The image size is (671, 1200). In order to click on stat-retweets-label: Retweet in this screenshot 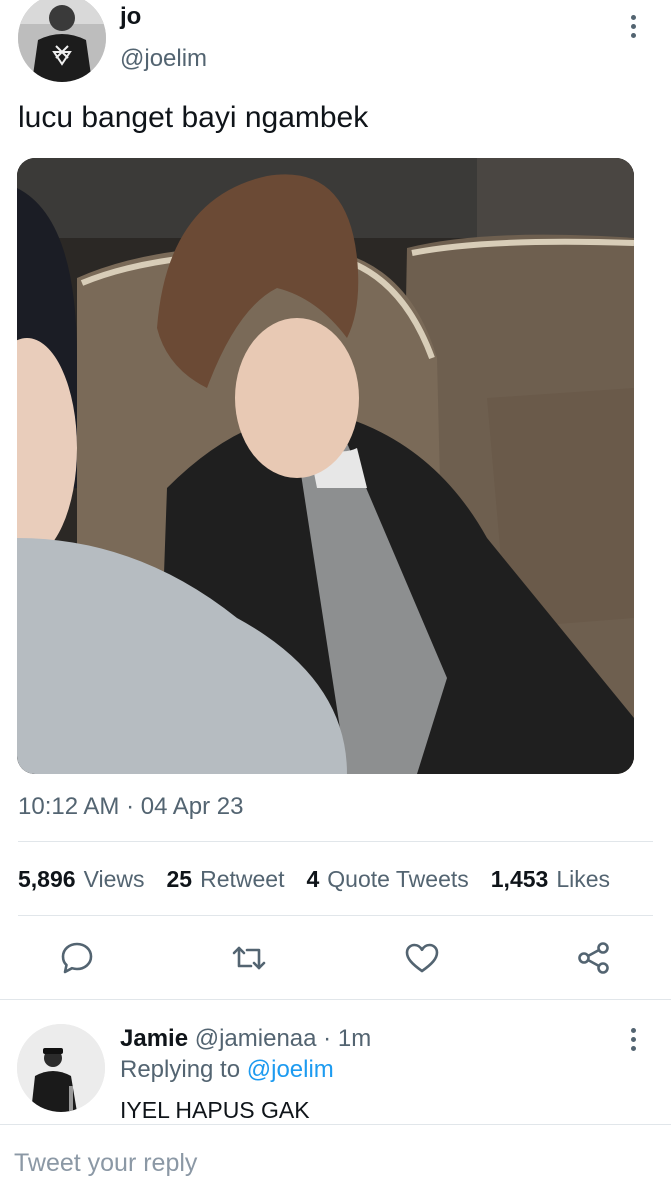, I will do `click(242, 879)`.